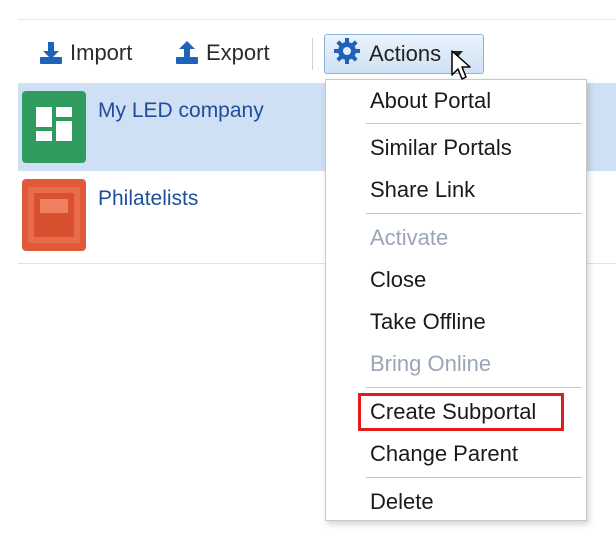 The height and width of the screenshot is (537, 616). Describe the element at coordinates (187, 53) in the screenshot. I see `export-icon` at that location.